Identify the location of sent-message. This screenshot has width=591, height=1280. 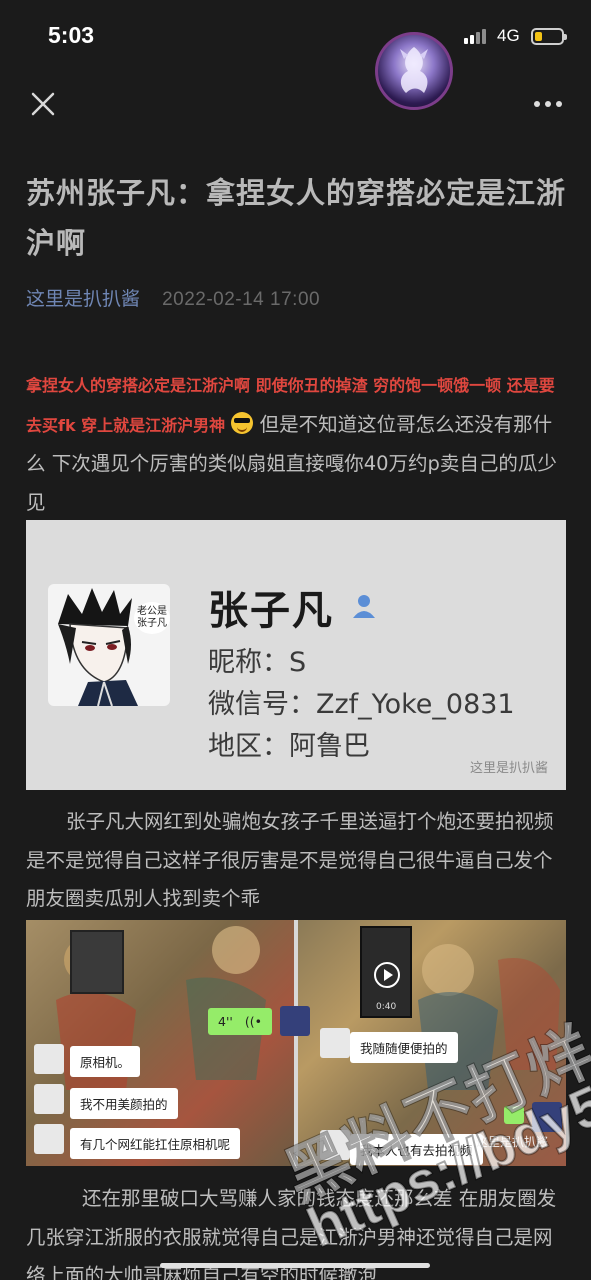
(514, 1115).